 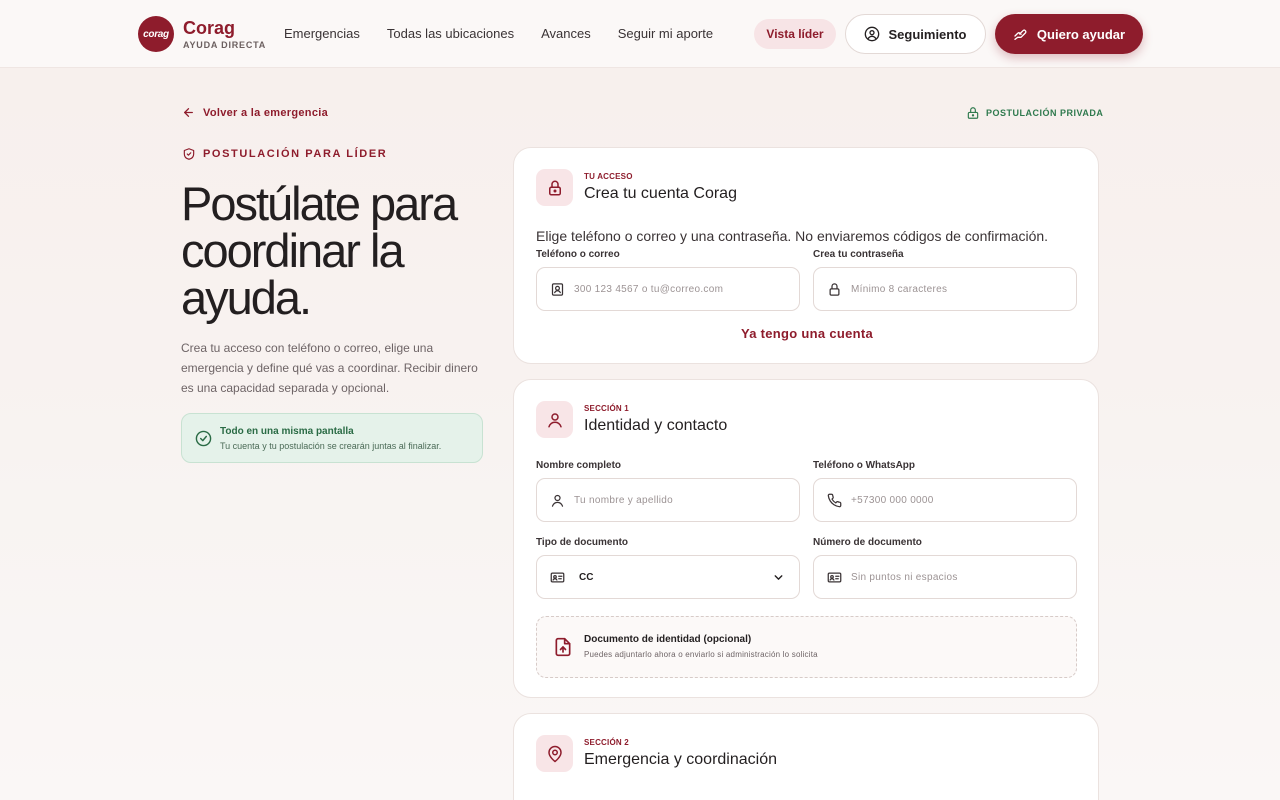 I want to click on phone-field, so click(x=945, y=500).